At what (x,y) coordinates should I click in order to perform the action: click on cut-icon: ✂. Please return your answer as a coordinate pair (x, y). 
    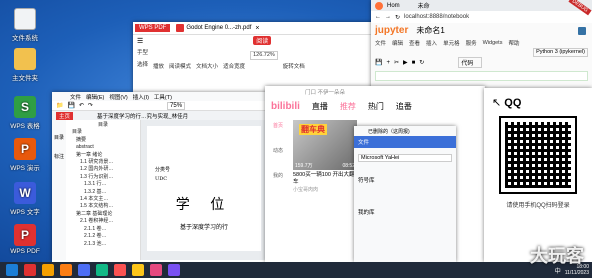
    Looking at the image, I should click on (396, 62).